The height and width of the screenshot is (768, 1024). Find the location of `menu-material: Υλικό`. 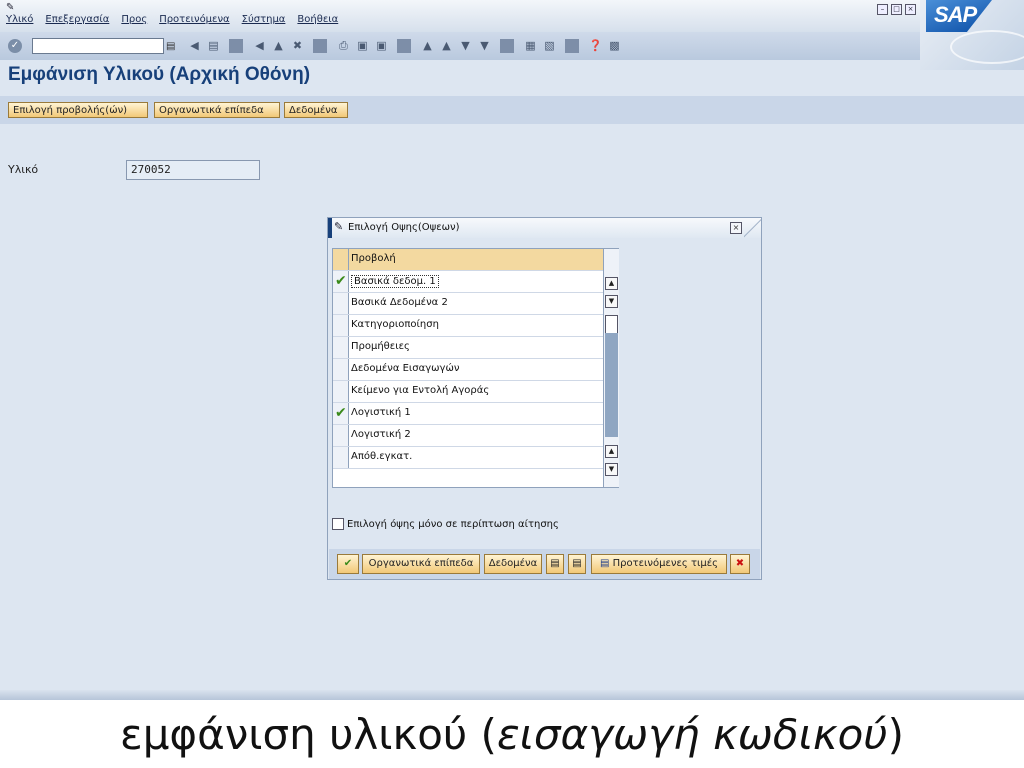

menu-material: Υλικό is located at coordinates (19, 19).